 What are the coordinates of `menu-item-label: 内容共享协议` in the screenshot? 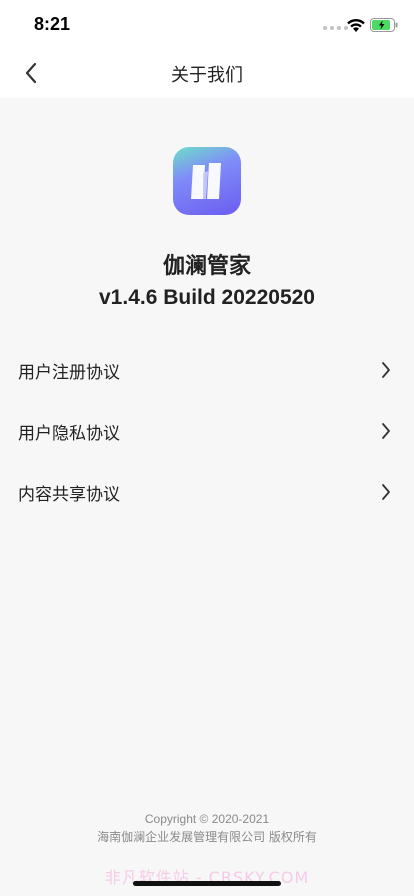 It's located at (69, 494).